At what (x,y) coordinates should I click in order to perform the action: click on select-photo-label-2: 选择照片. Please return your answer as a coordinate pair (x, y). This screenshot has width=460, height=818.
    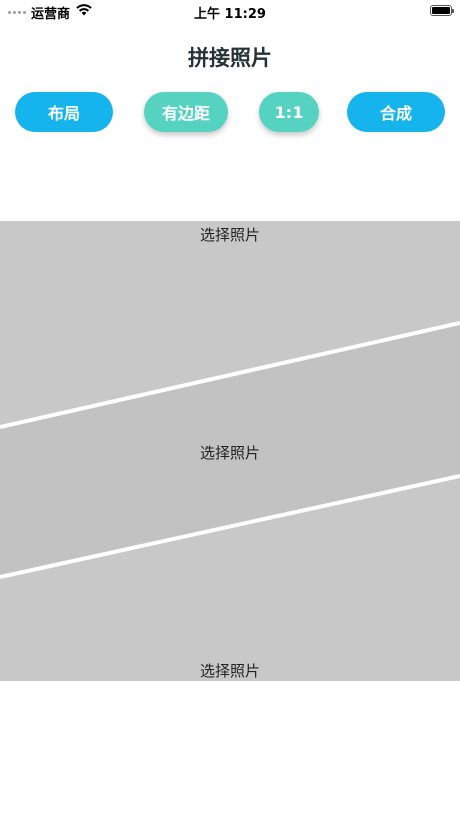
    Looking at the image, I should click on (230, 452).